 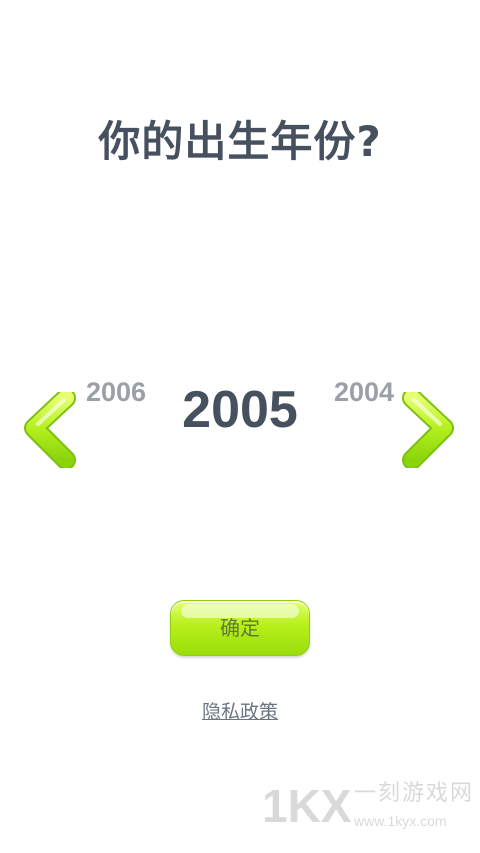 What do you see at coordinates (371, 808) in the screenshot?
I see `site-watermark: 1KX 一刻游戏网 www.1kyx.com` at bounding box center [371, 808].